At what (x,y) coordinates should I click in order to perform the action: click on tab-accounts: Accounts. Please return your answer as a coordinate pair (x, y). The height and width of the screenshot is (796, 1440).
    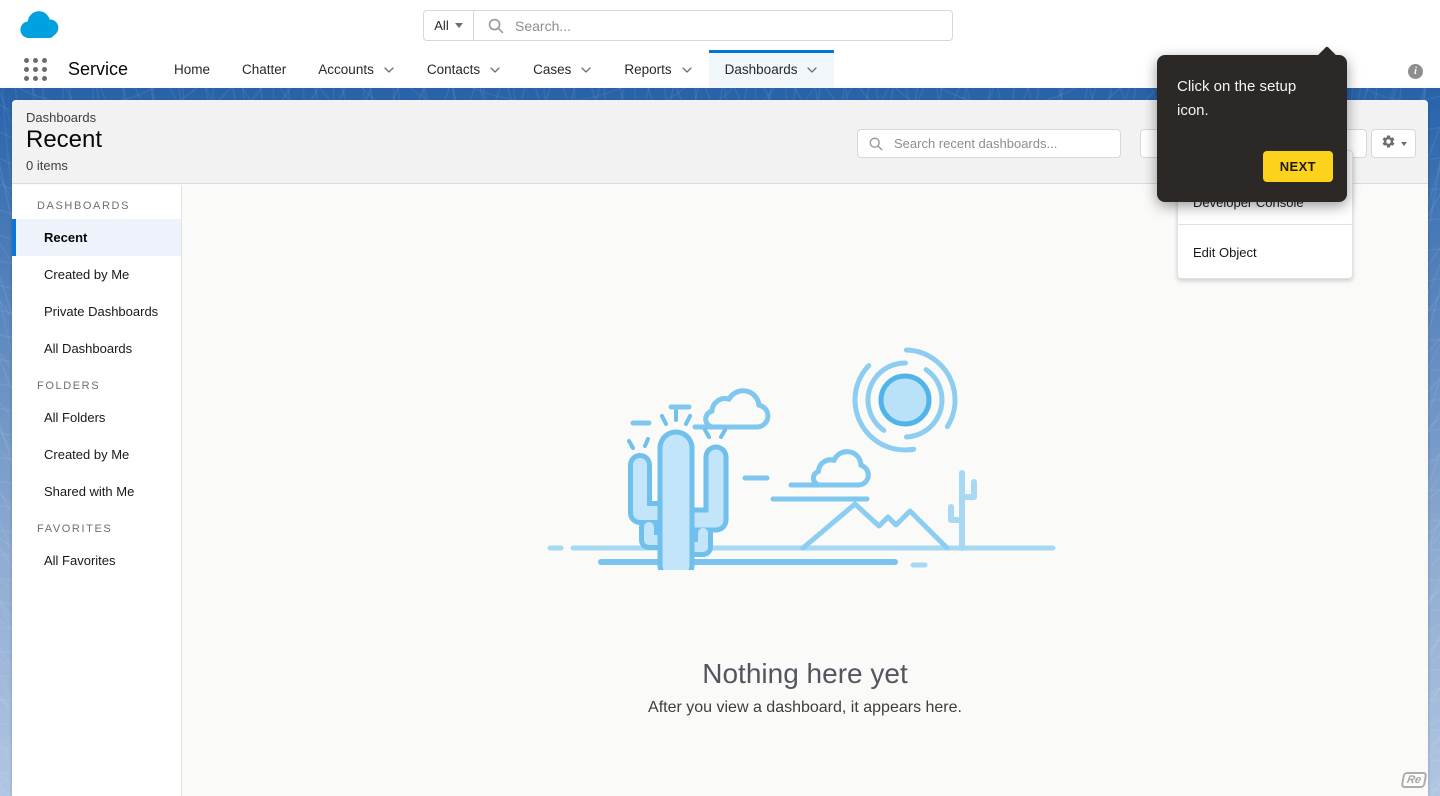
    Looking at the image, I should click on (356, 69).